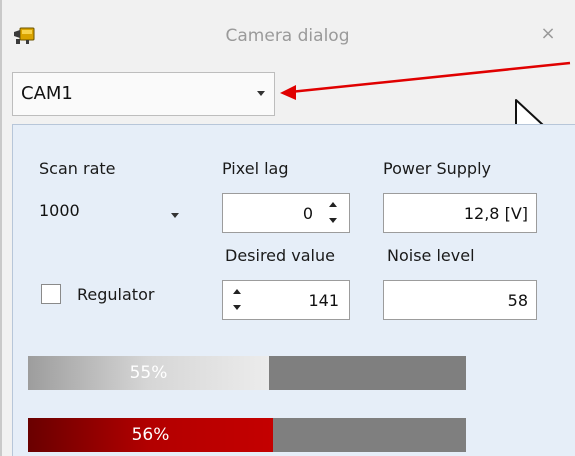 The width and height of the screenshot is (575, 456). What do you see at coordinates (280, 255) in the screenshot?
I see `desired-value-label: Desired value` at bounding box center [280, 255].